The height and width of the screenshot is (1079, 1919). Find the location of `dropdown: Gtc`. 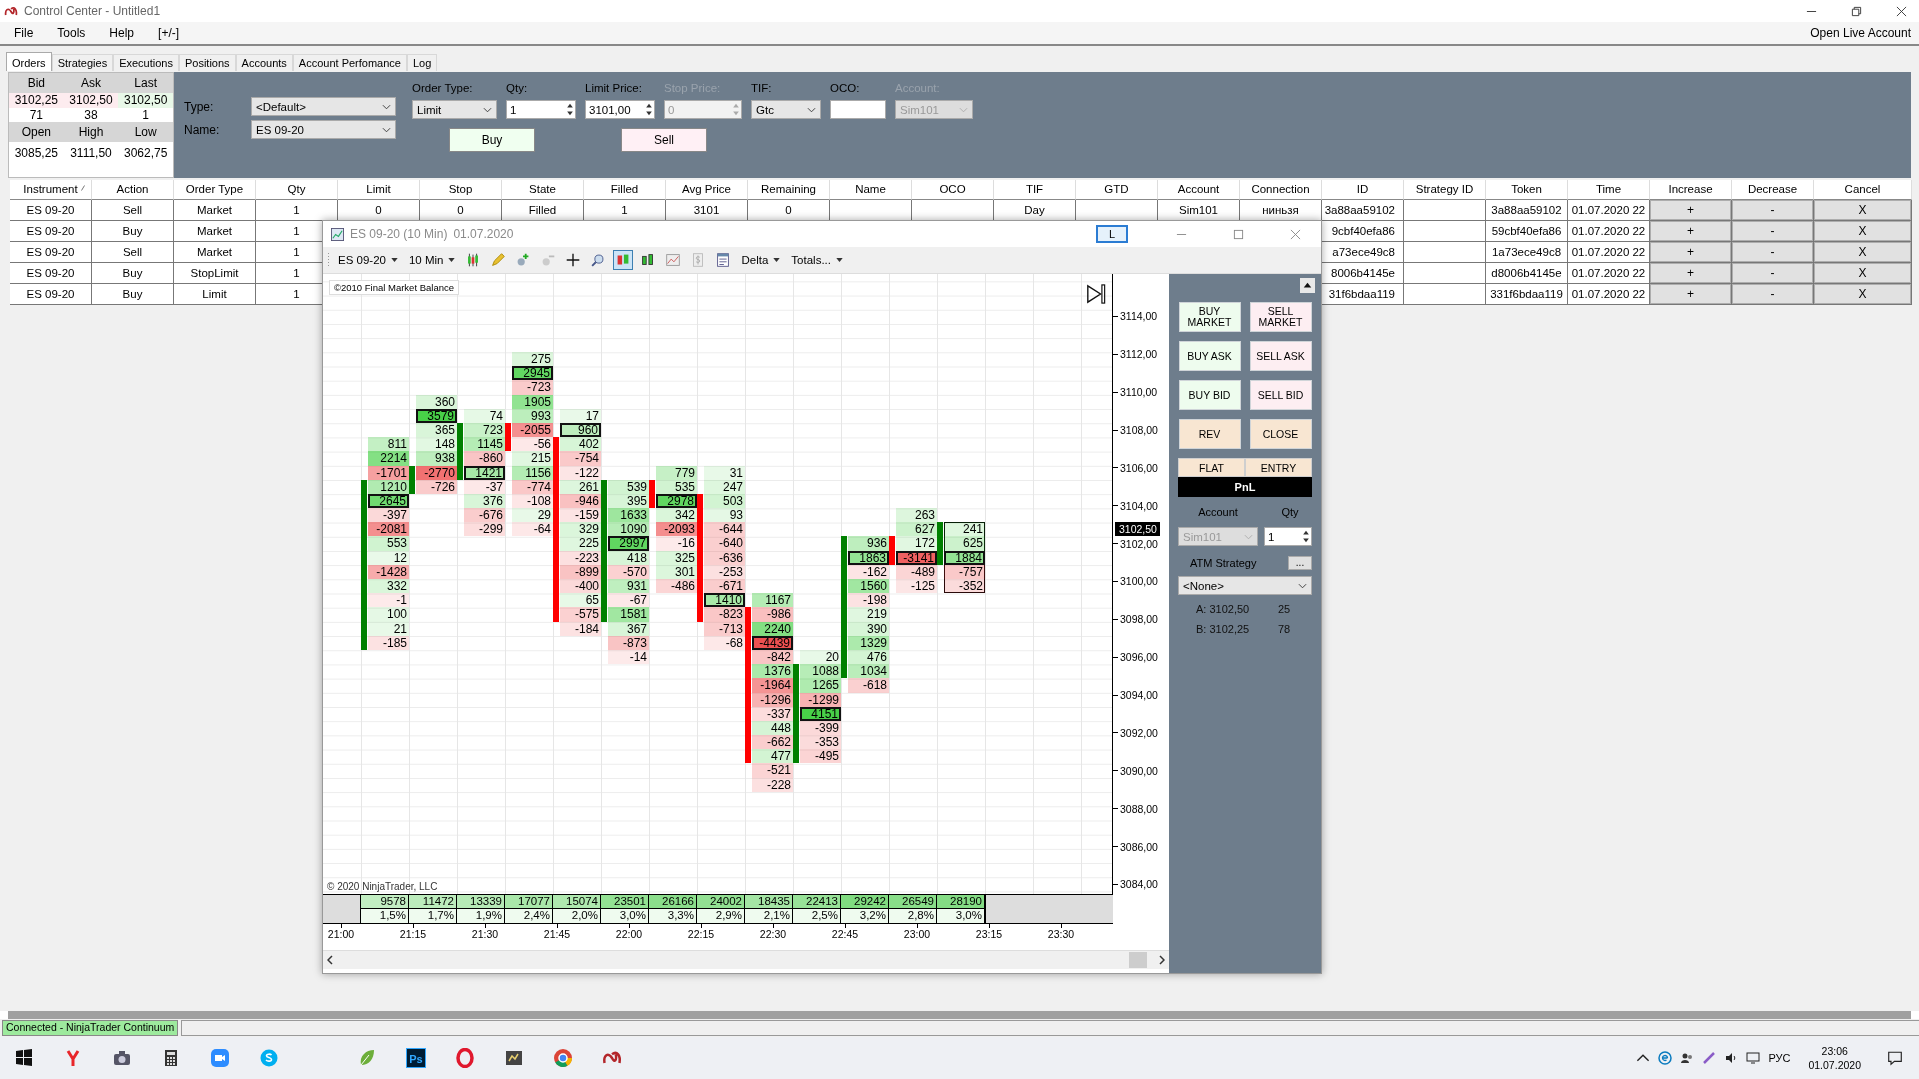

dropdown: Gtc is located at coordinates (786, 109).